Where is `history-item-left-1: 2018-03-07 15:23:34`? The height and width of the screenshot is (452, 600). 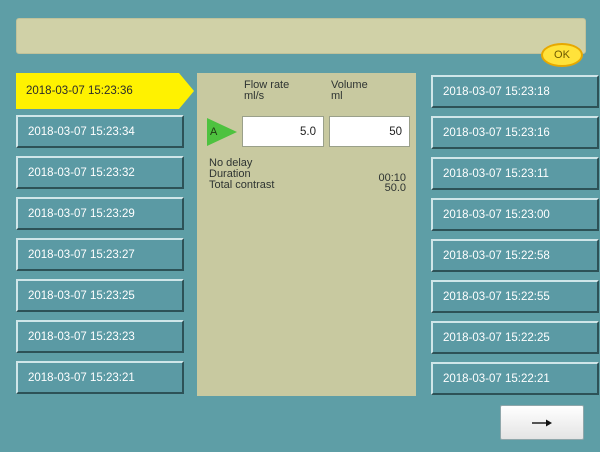
history-item-left-1: 2018-03-07 15:23:34 is located at coordinates (100, 131).